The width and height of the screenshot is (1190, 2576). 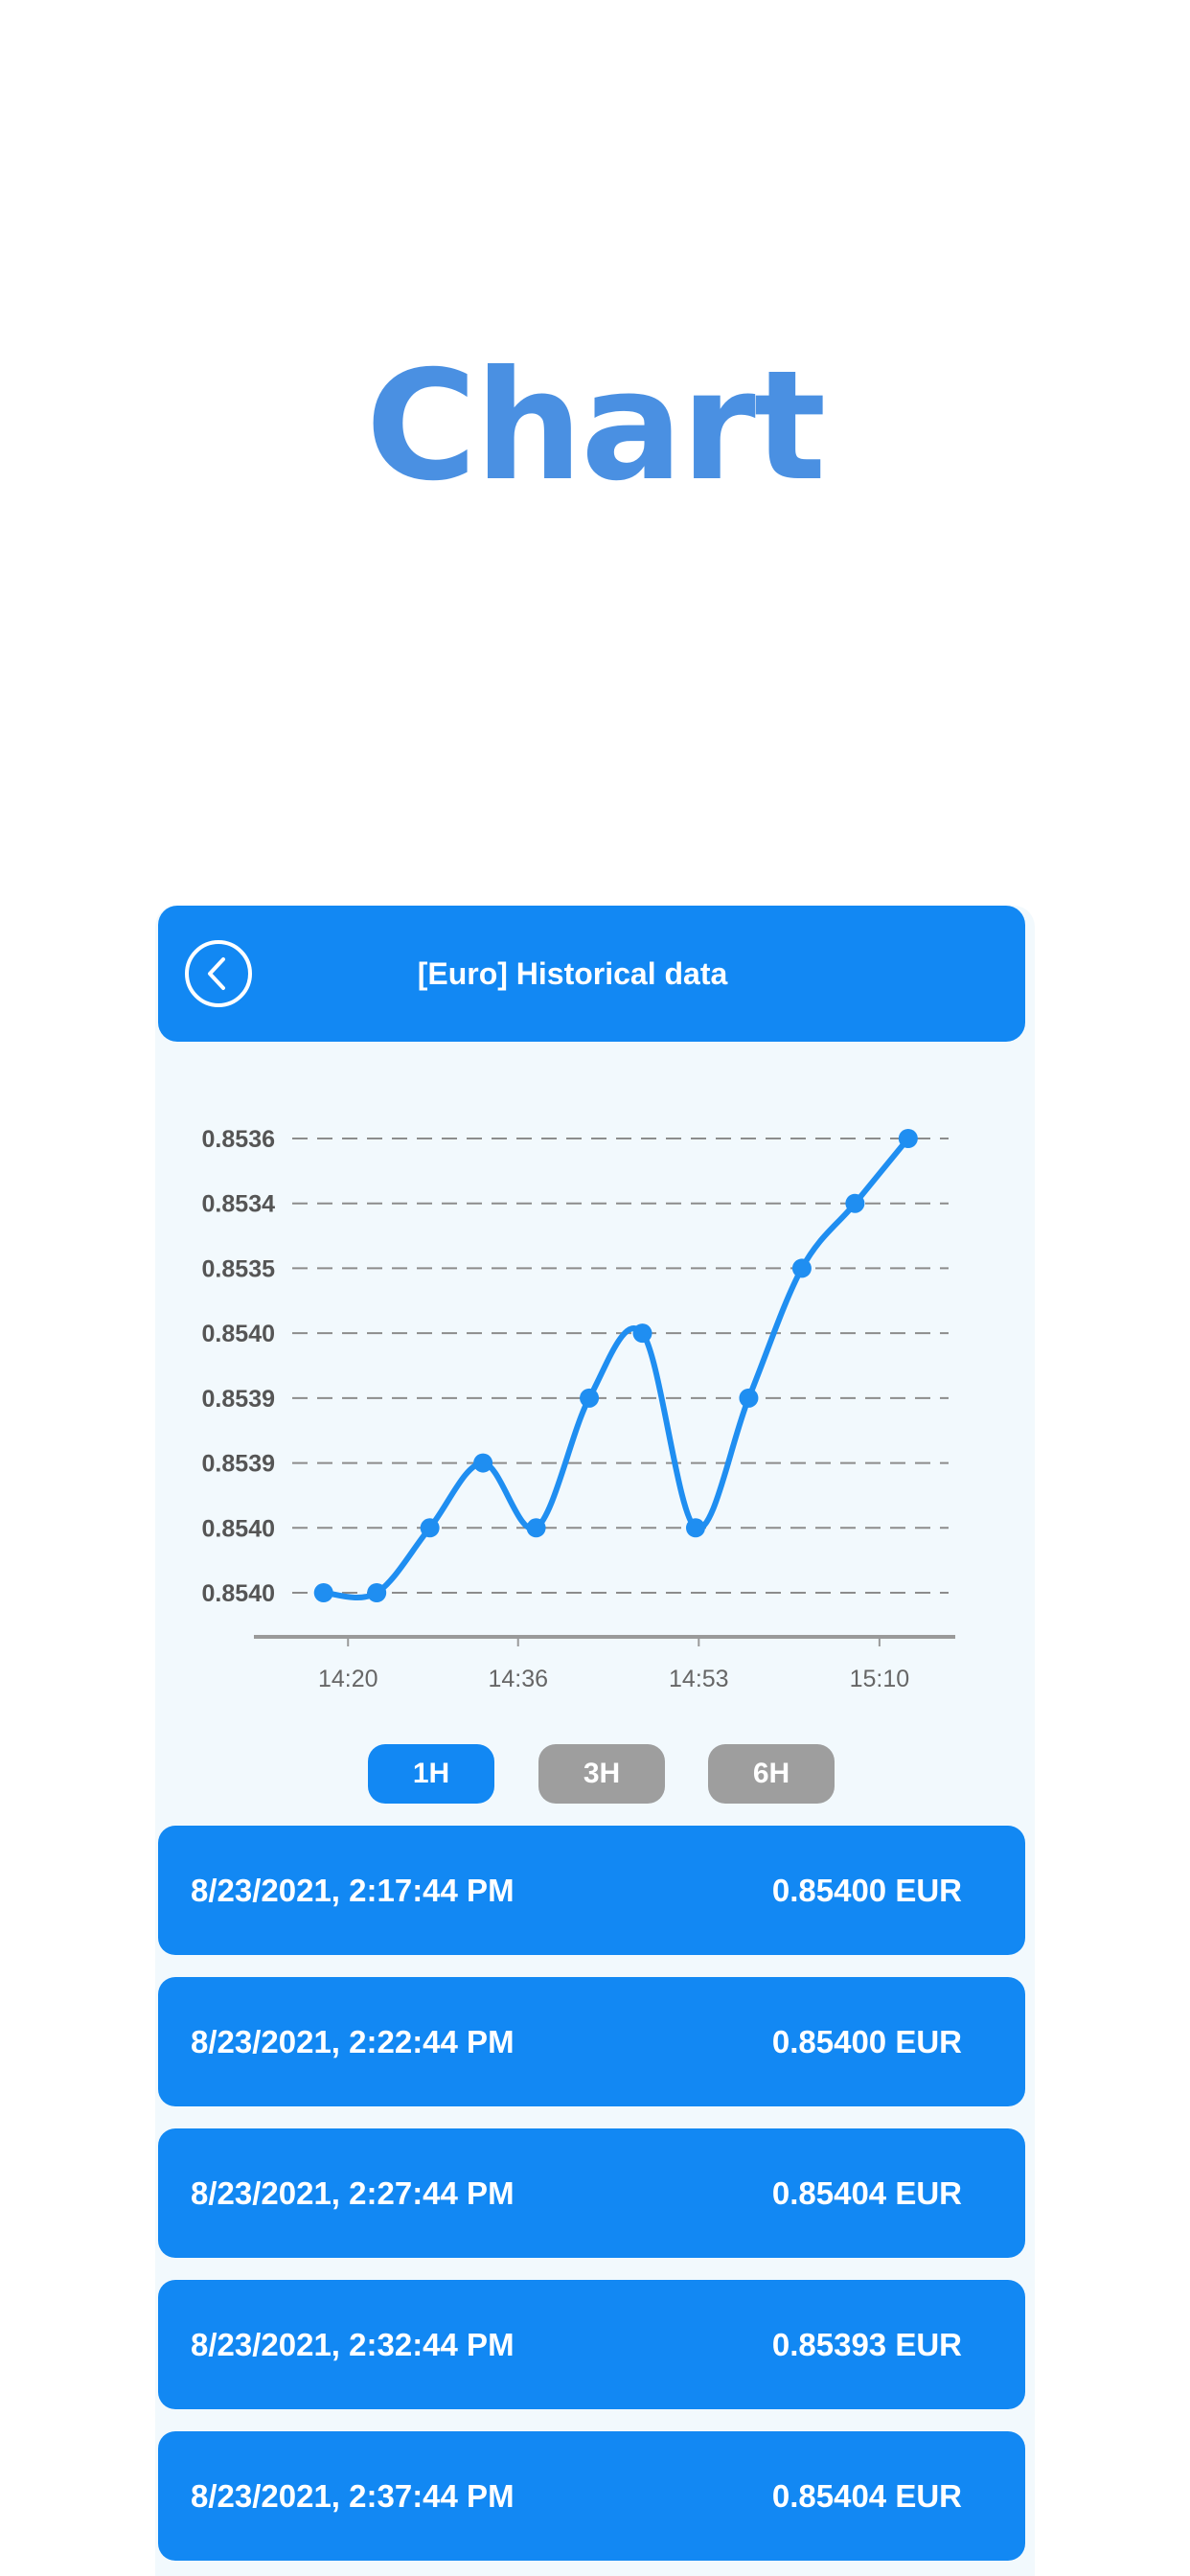 What do you see at coordinates (880, 1679) in the screenshot?
I see `x-tick-label: 15:10` at bounding box center [880, 1679].